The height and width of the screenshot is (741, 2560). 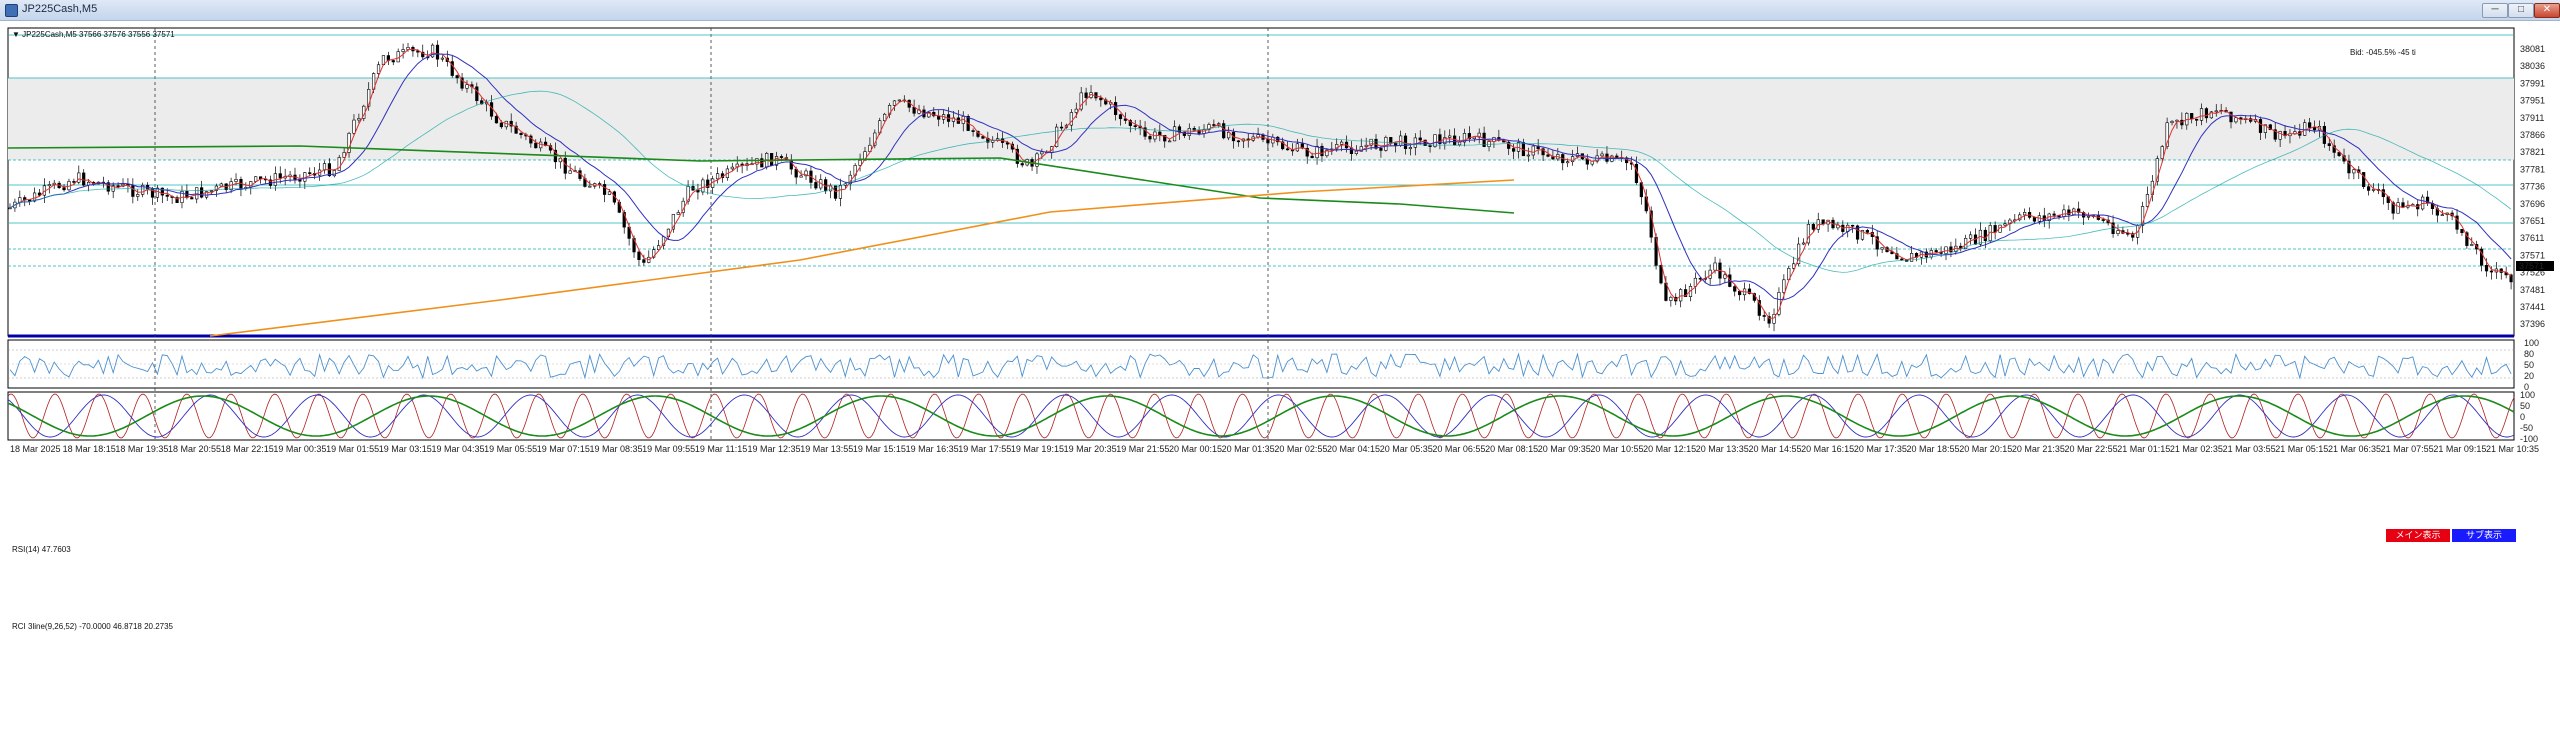 What do you see at coordinates (1985, 449) in the screenshot?
I see `time-axis-label: 20 Mar 20:15` at bounding box center [1985, 449].